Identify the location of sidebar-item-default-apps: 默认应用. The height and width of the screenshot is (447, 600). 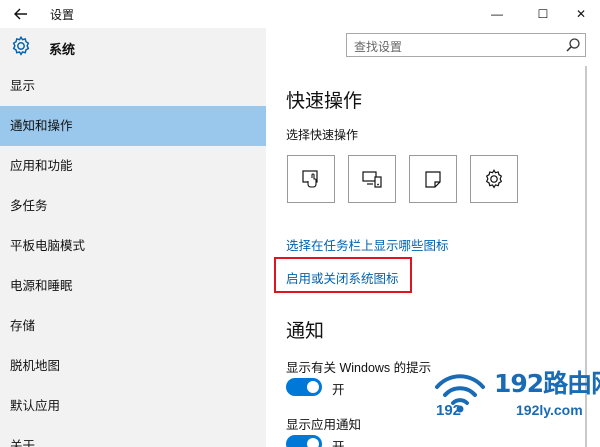
(133, 406).